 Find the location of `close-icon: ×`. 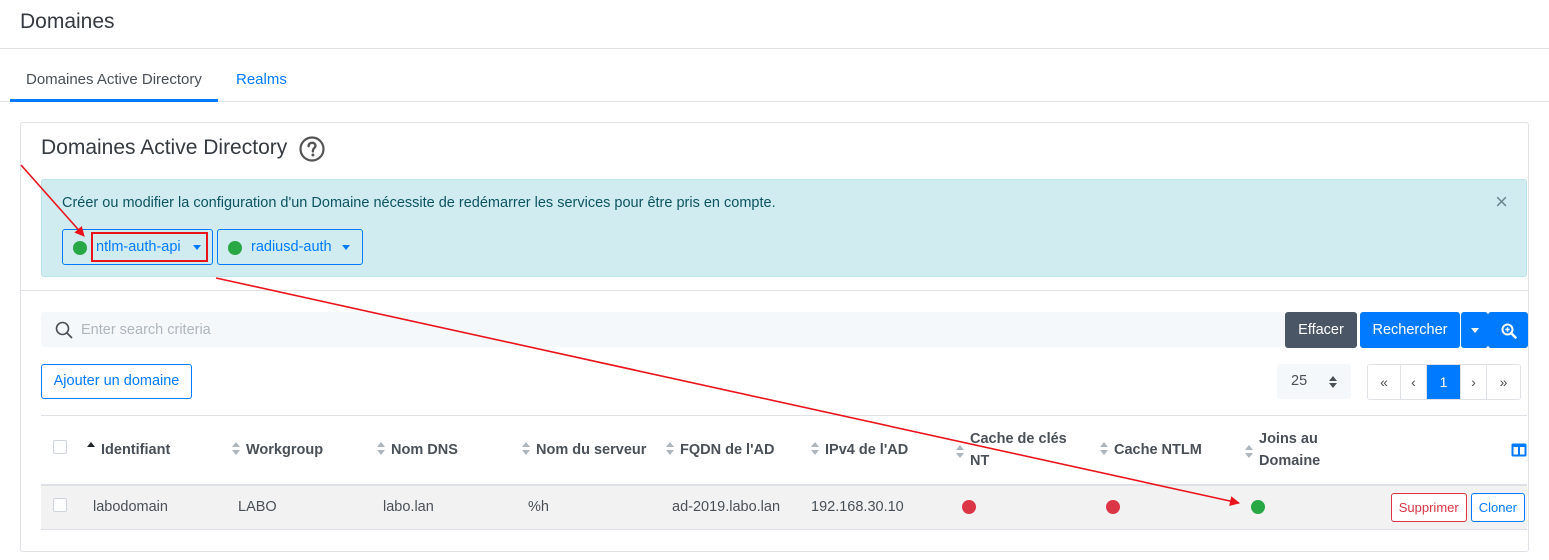

close-icon: × is located at coordinates (1501, 202).